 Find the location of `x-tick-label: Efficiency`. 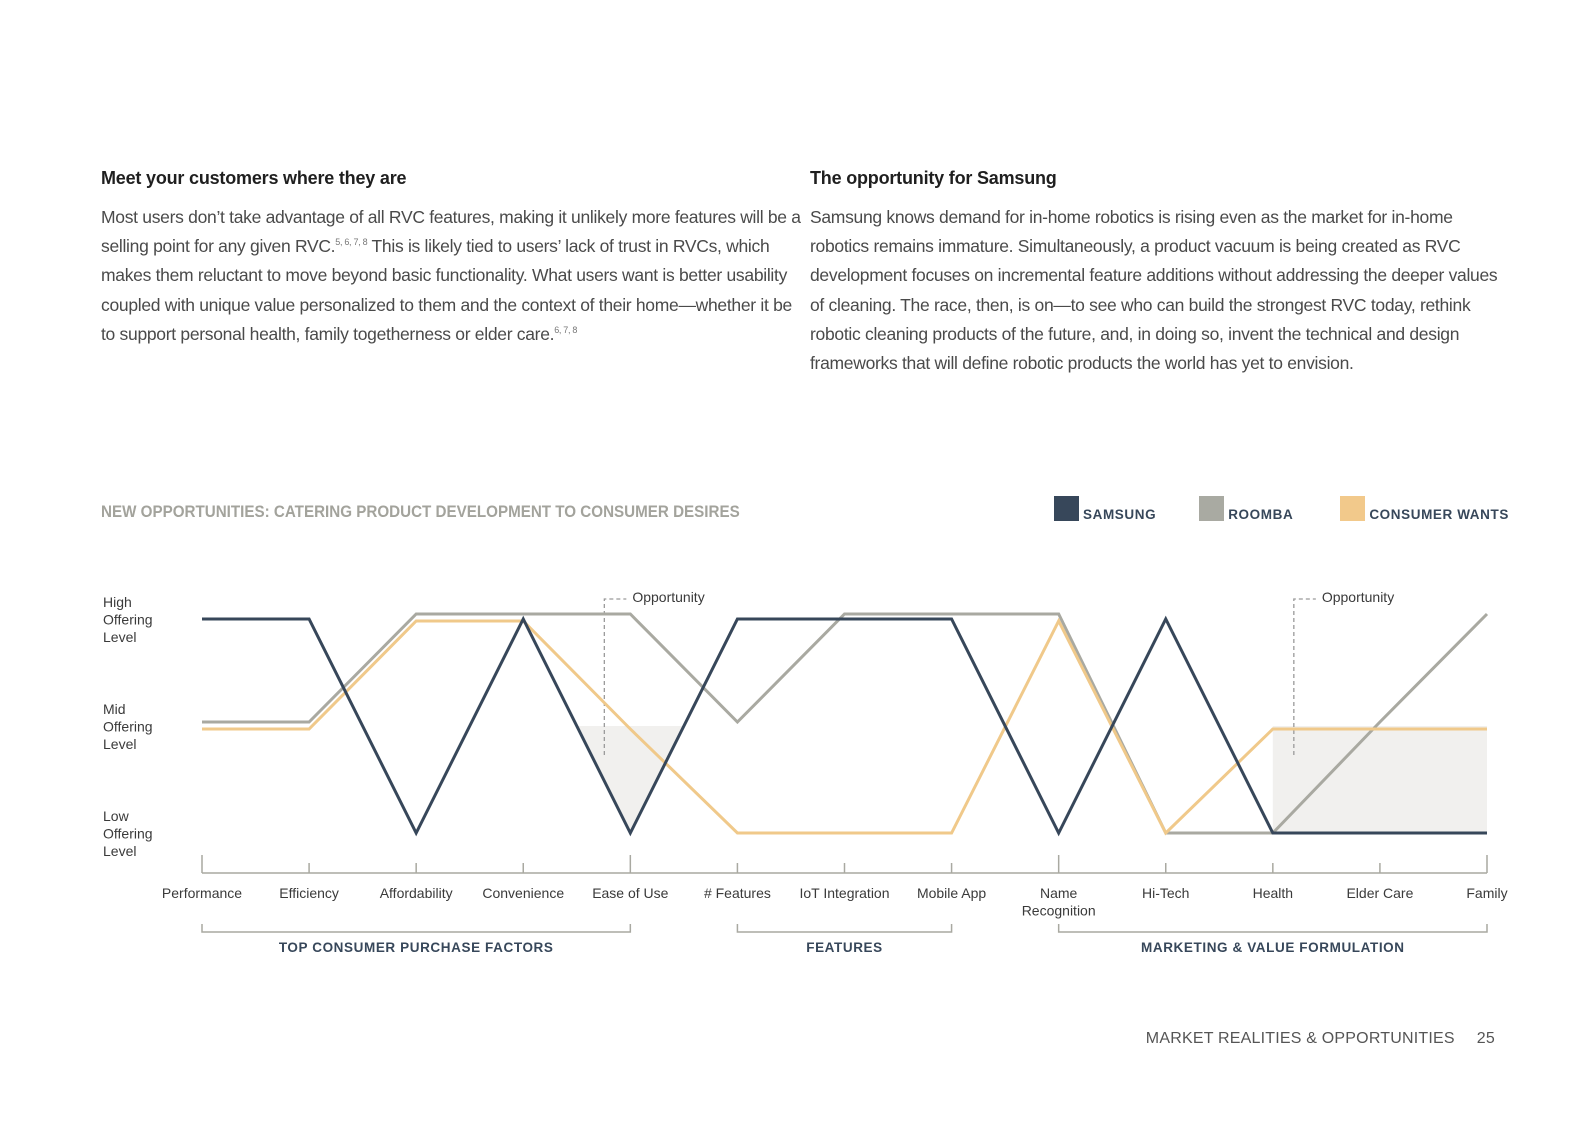

x-tick-label: Efficiency is located at coordinates (309, 893).